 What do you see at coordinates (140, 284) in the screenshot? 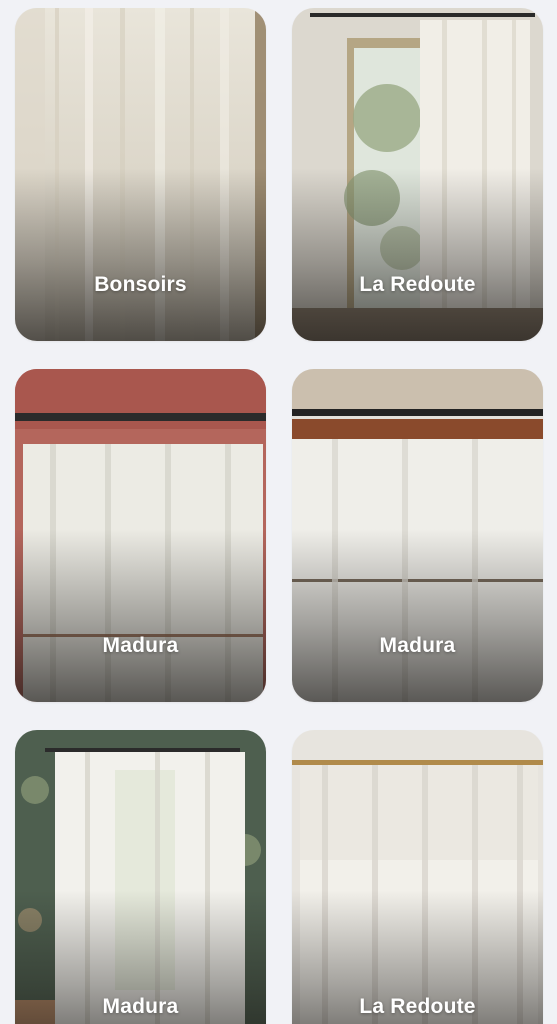
I see `brand-label: Bonsoirs` at bounding box center [140, 284].